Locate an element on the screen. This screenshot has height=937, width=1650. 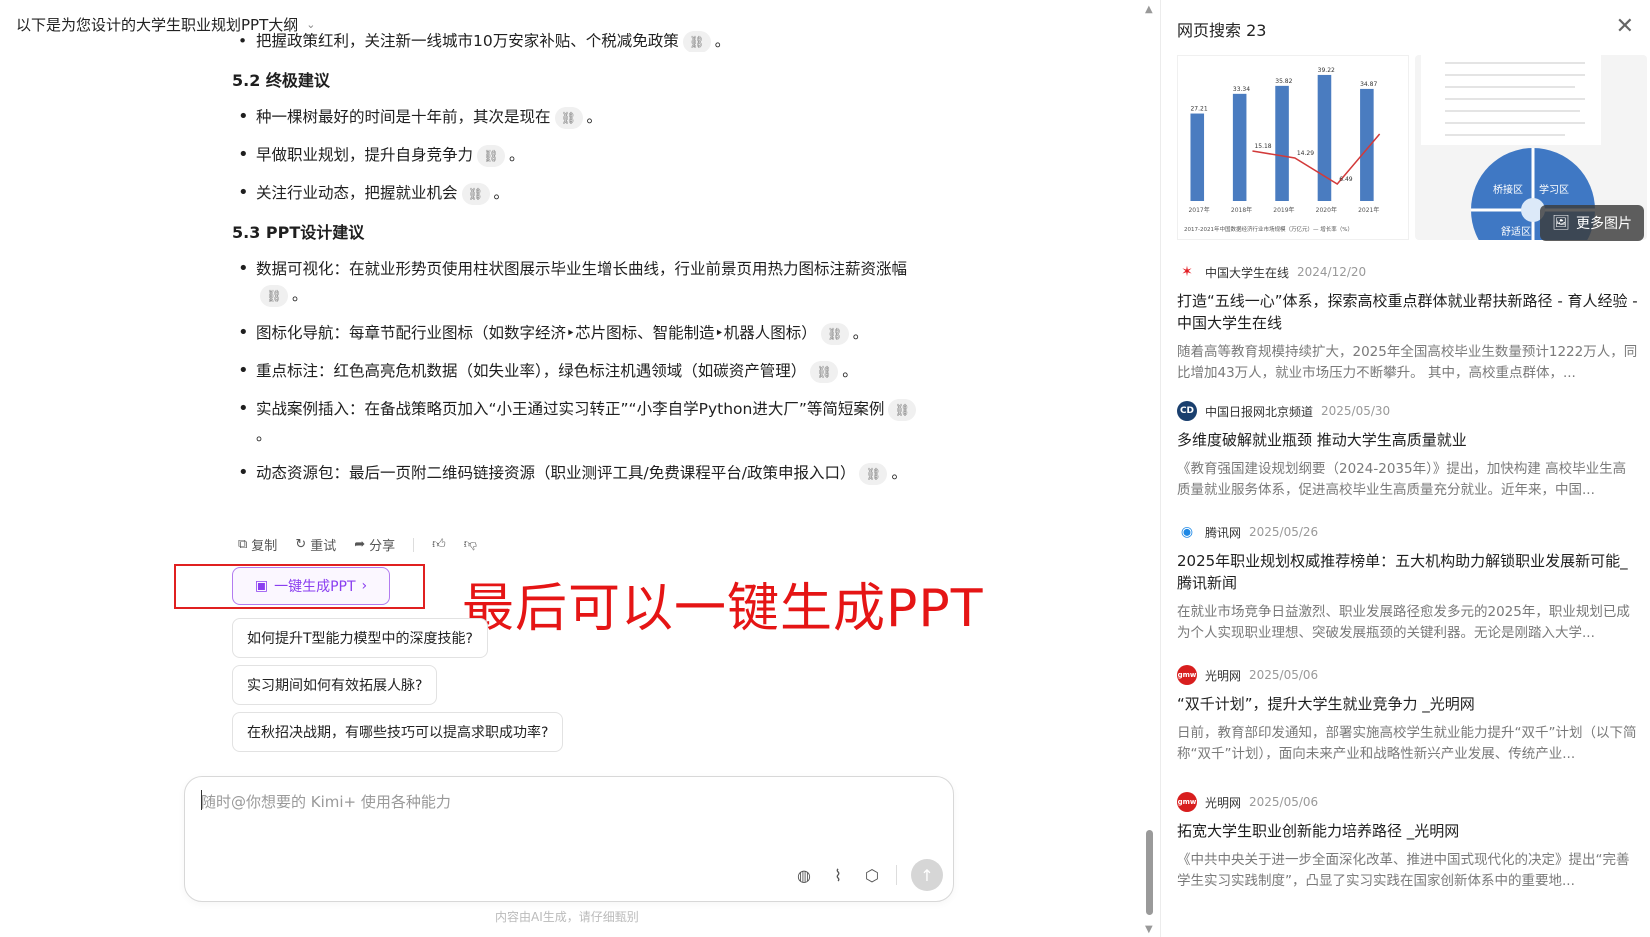
share-button: ➦ 分享 is located at coordinates (374, 544).